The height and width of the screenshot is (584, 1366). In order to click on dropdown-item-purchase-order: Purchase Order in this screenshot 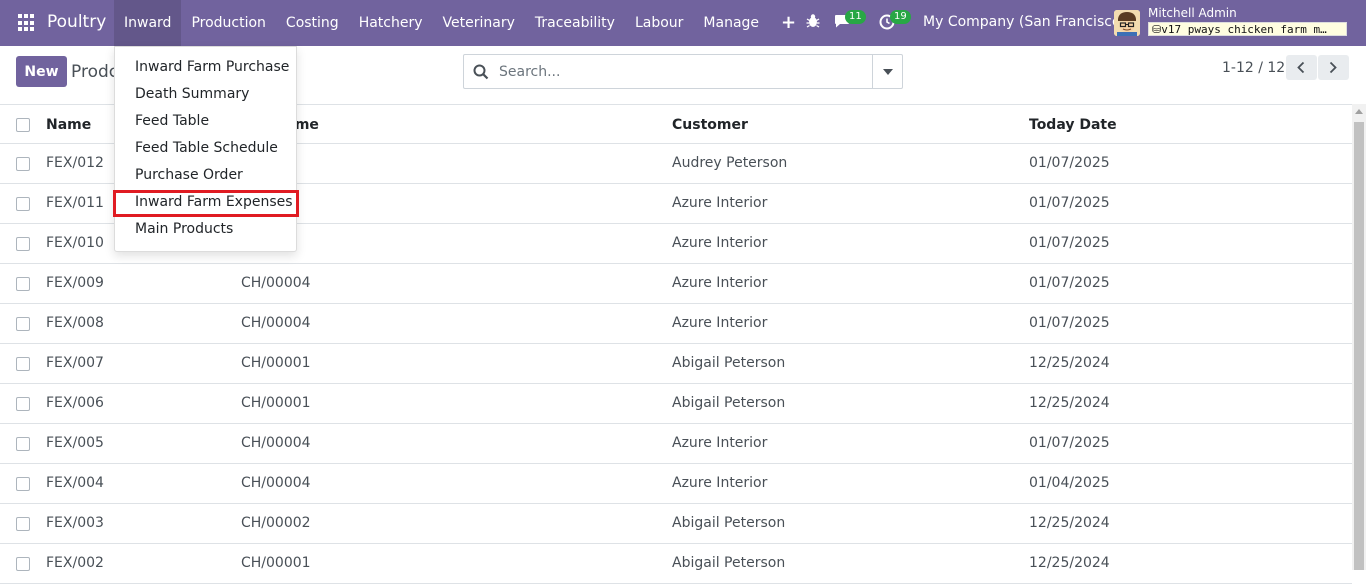, I will do `click(189, 175)`.